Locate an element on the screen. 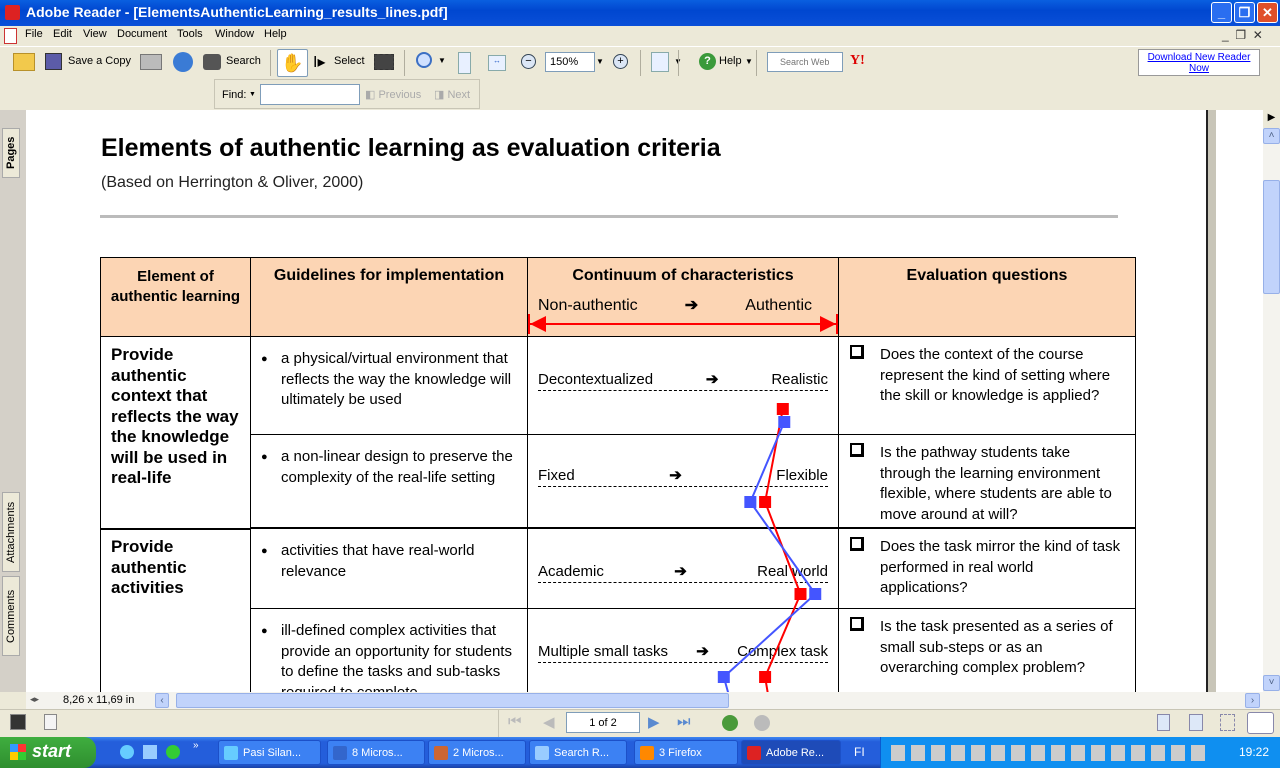 The image size is (1280, 768). binoculars-icon is located at coordinates (212, 62).